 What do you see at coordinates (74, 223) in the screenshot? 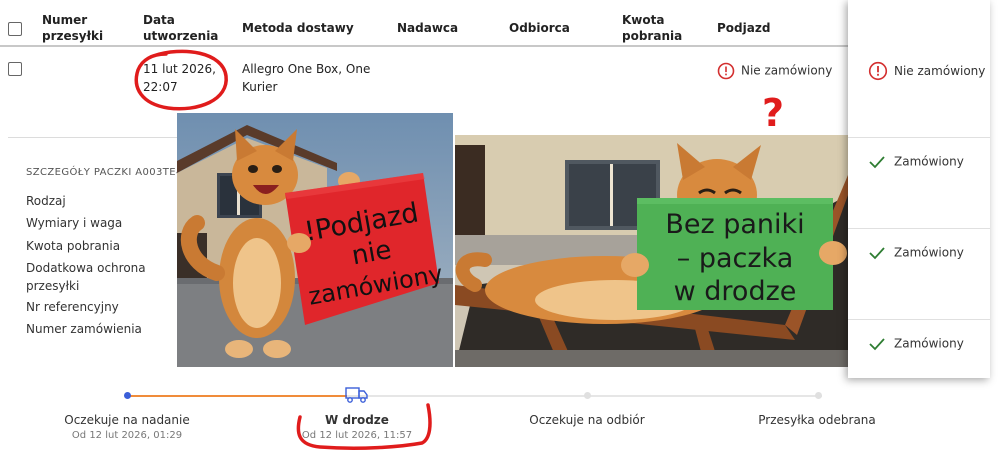
I see `detail-wymiary: Wymiary i waga` at bounding box center [74, 223].